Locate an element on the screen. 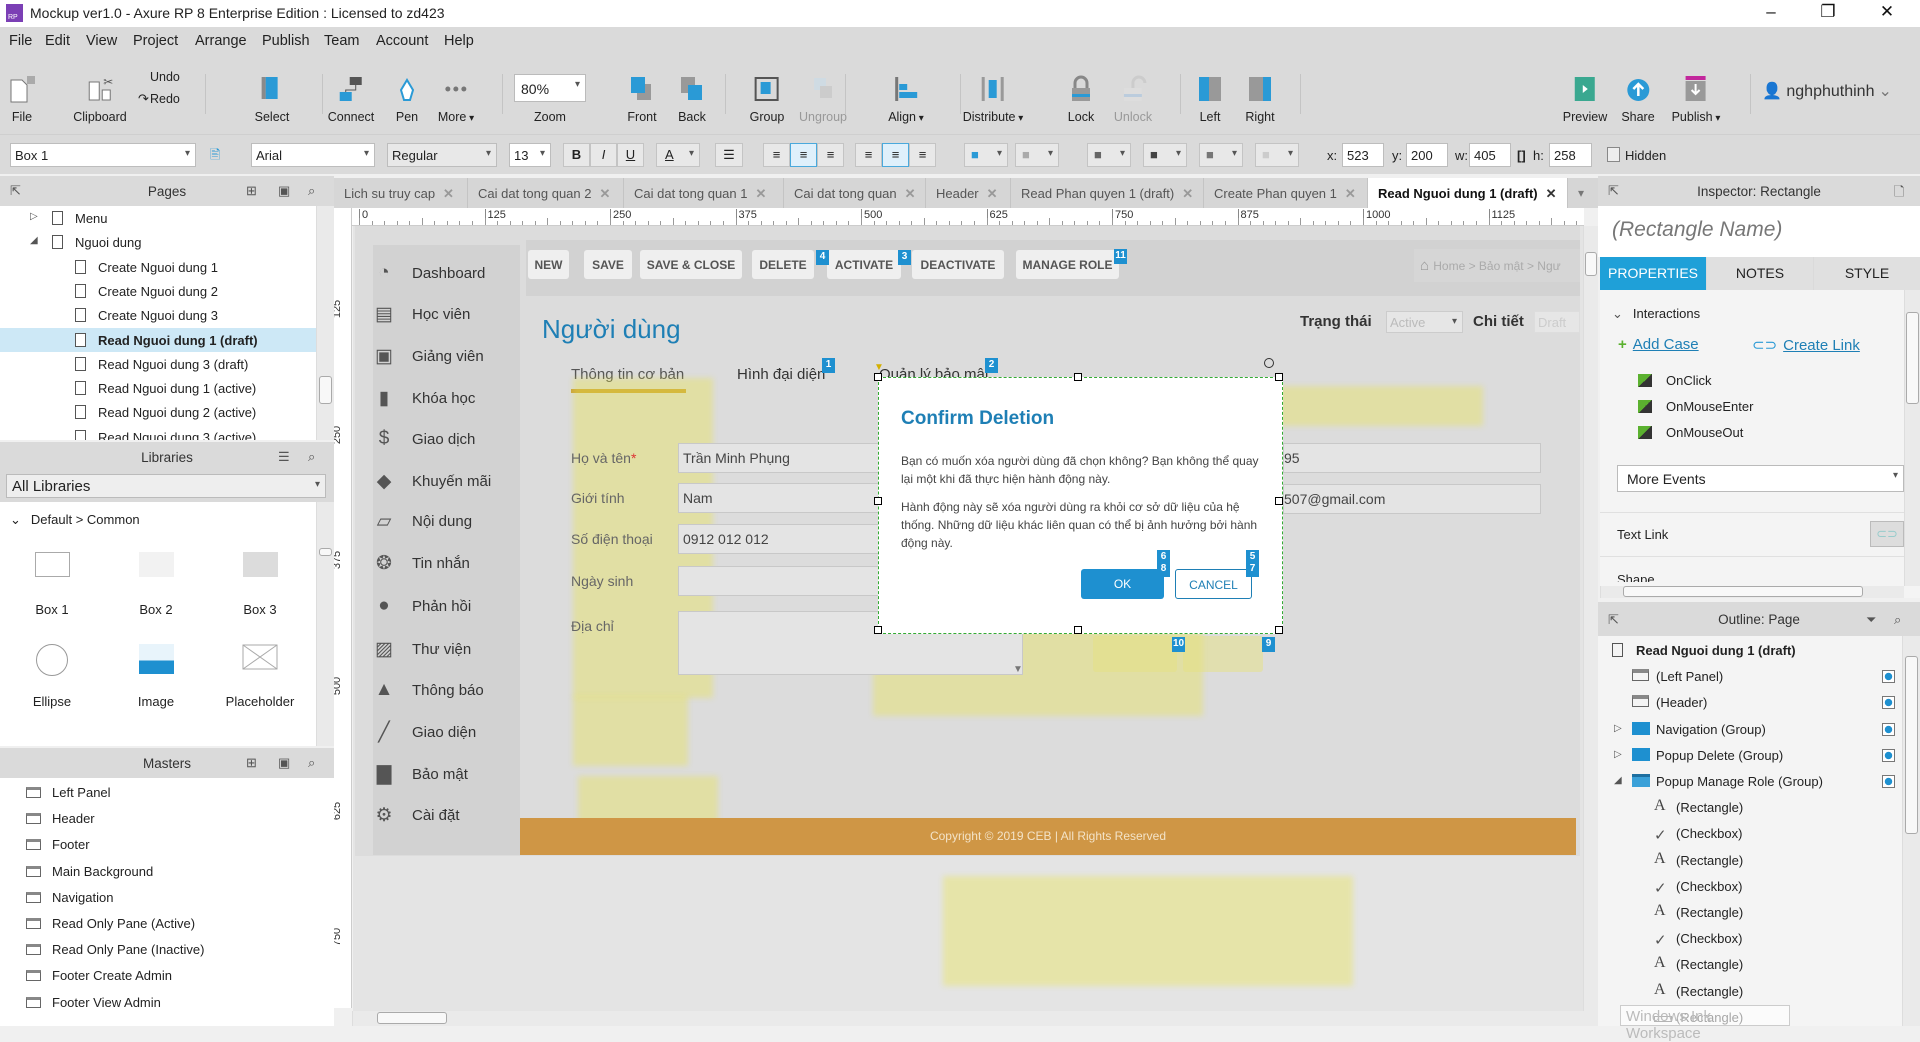 The height and width of the screenshot is (1042, 1920). action-new-button: NEW is located at coordinates (548, 264).